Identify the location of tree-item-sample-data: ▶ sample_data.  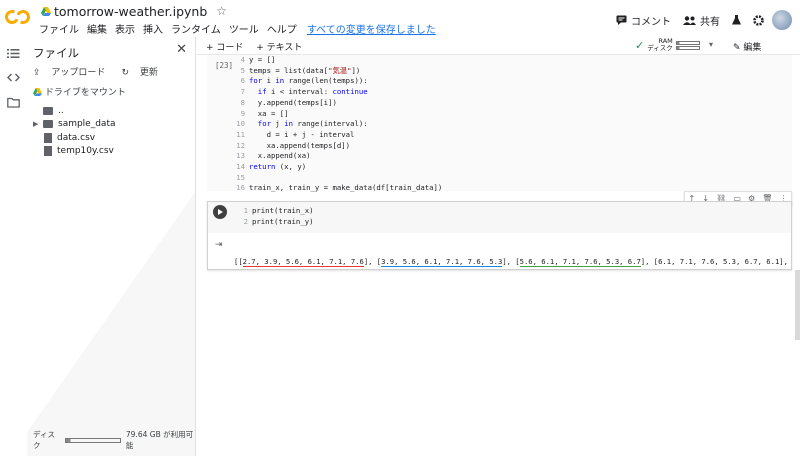
(74, 125).